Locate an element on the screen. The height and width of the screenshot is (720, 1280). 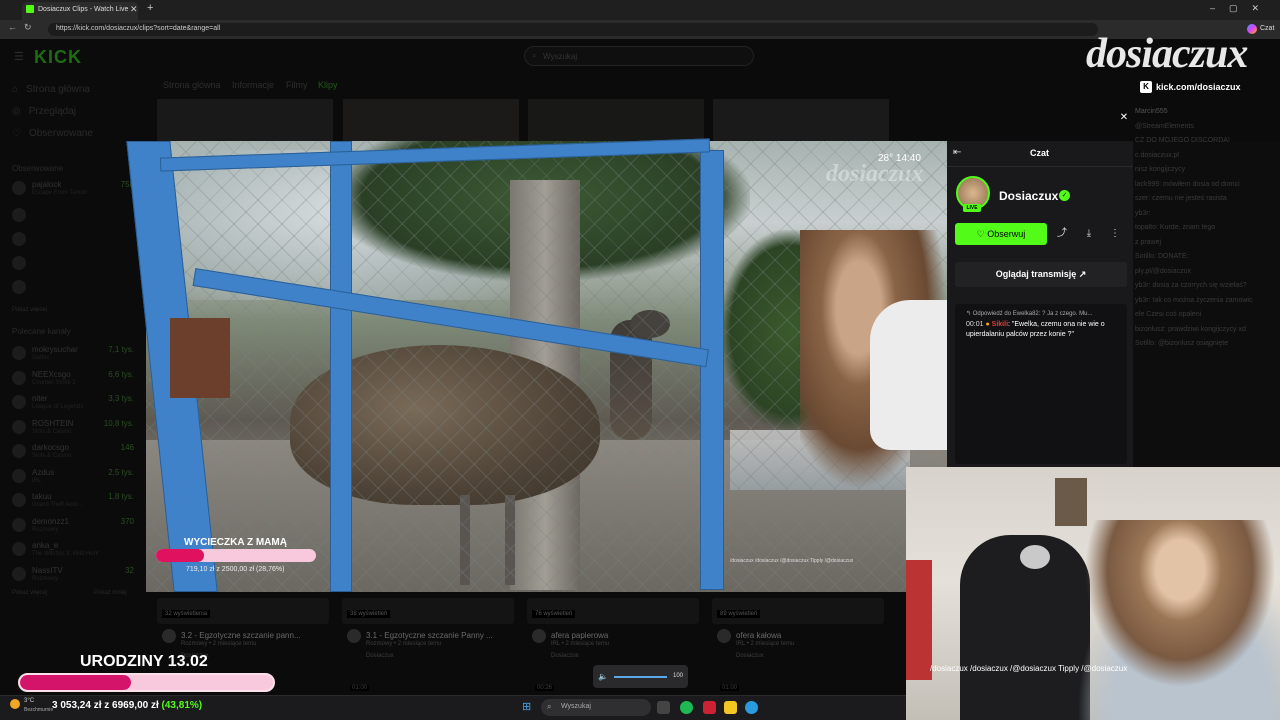
watch-stream-button: Oglądaj transmisję ↗ is located at coordinates (1041, 274).